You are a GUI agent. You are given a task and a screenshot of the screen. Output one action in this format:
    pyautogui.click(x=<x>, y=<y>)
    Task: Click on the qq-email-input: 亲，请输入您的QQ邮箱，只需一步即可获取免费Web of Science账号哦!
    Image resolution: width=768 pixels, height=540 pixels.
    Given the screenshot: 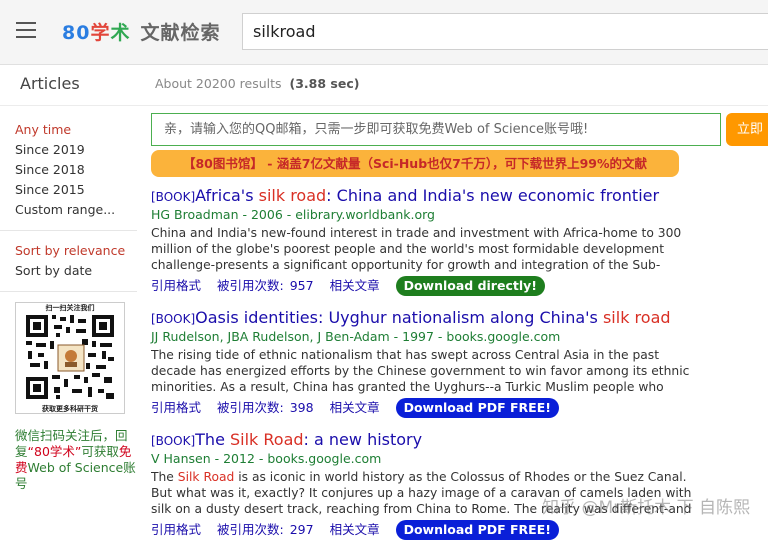 What is the action you would take?
    pyautogui.click(x=436, y=129)
    